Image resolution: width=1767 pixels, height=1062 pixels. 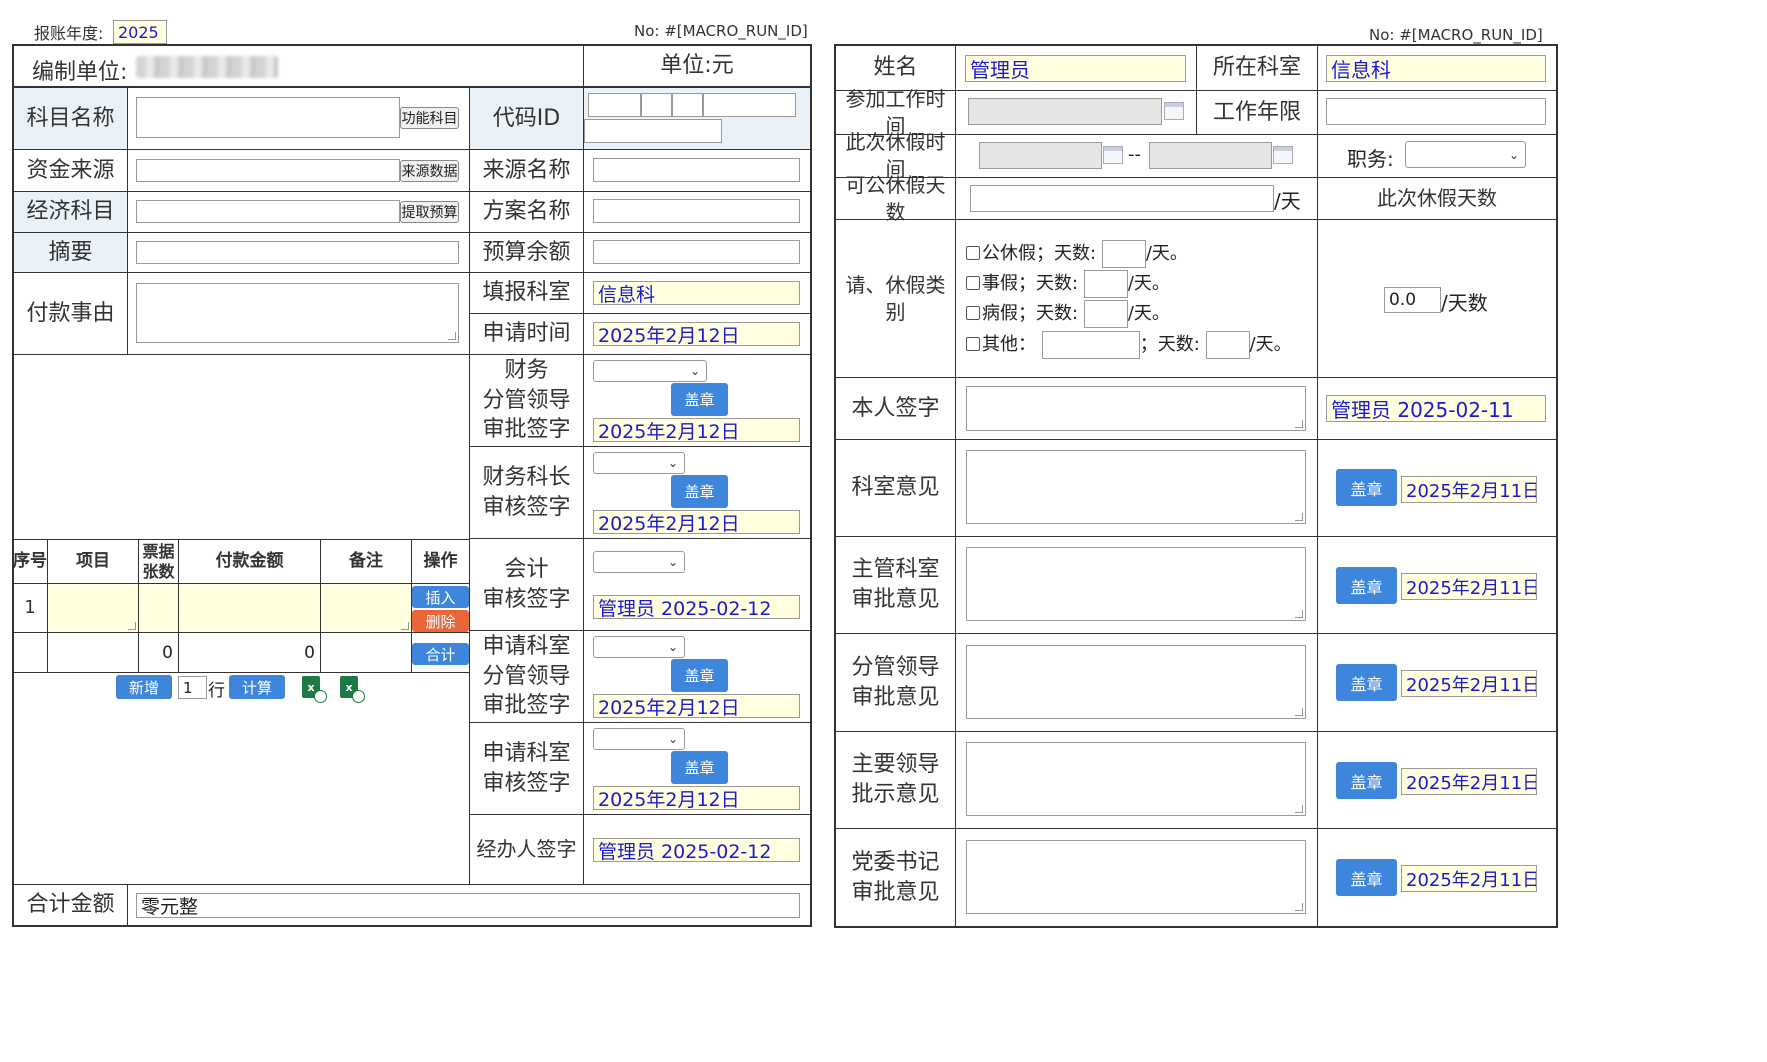 What do you see at coordinates (696, 607) in the screenshot?
I see `accountant-sign: 管理员 2025-02-12` at bounding box center [696, 607].